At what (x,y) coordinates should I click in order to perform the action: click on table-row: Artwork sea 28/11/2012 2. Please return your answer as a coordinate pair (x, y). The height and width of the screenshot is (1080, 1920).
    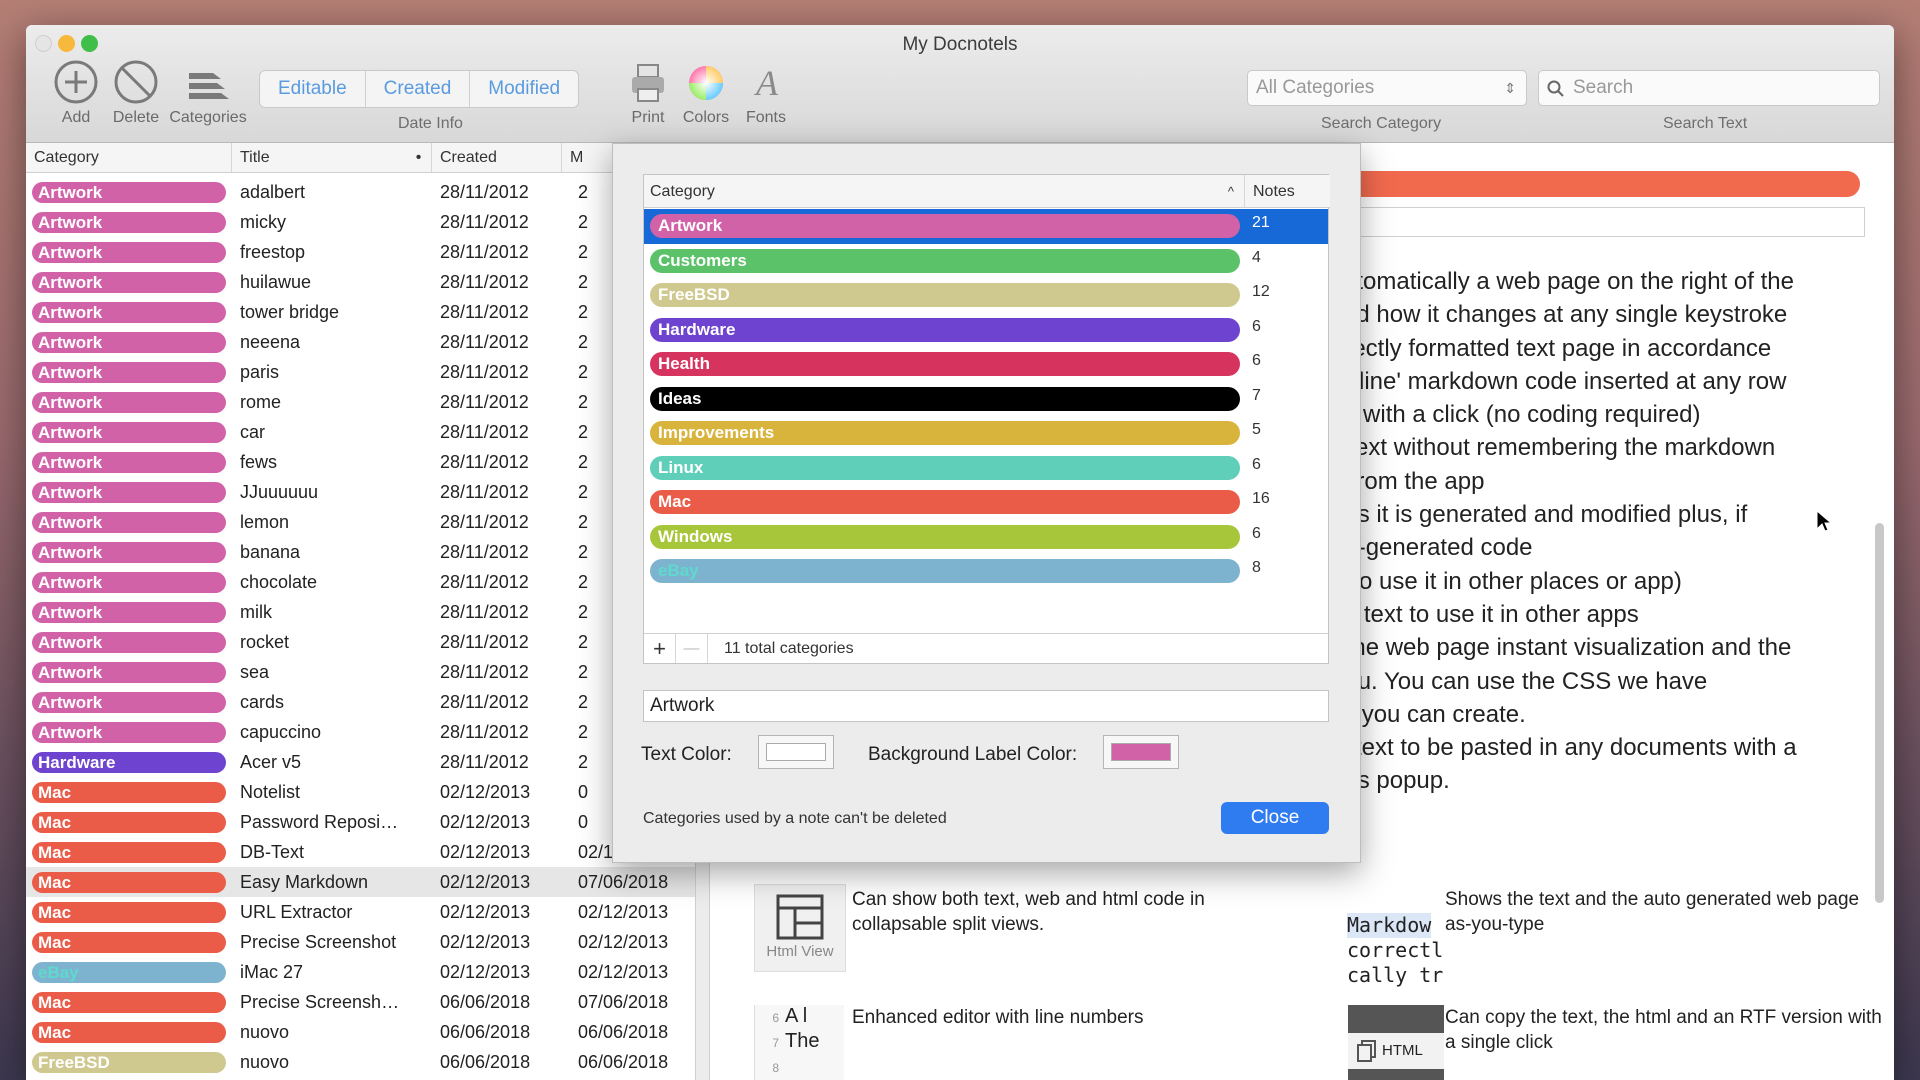
    Looking at the image, I should click on (360, 672).